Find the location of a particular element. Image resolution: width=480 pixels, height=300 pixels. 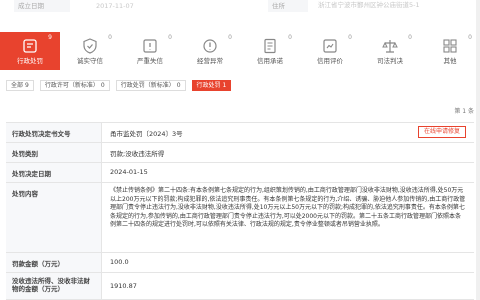

filter-count: 1 is located at coordinates (224, 85).